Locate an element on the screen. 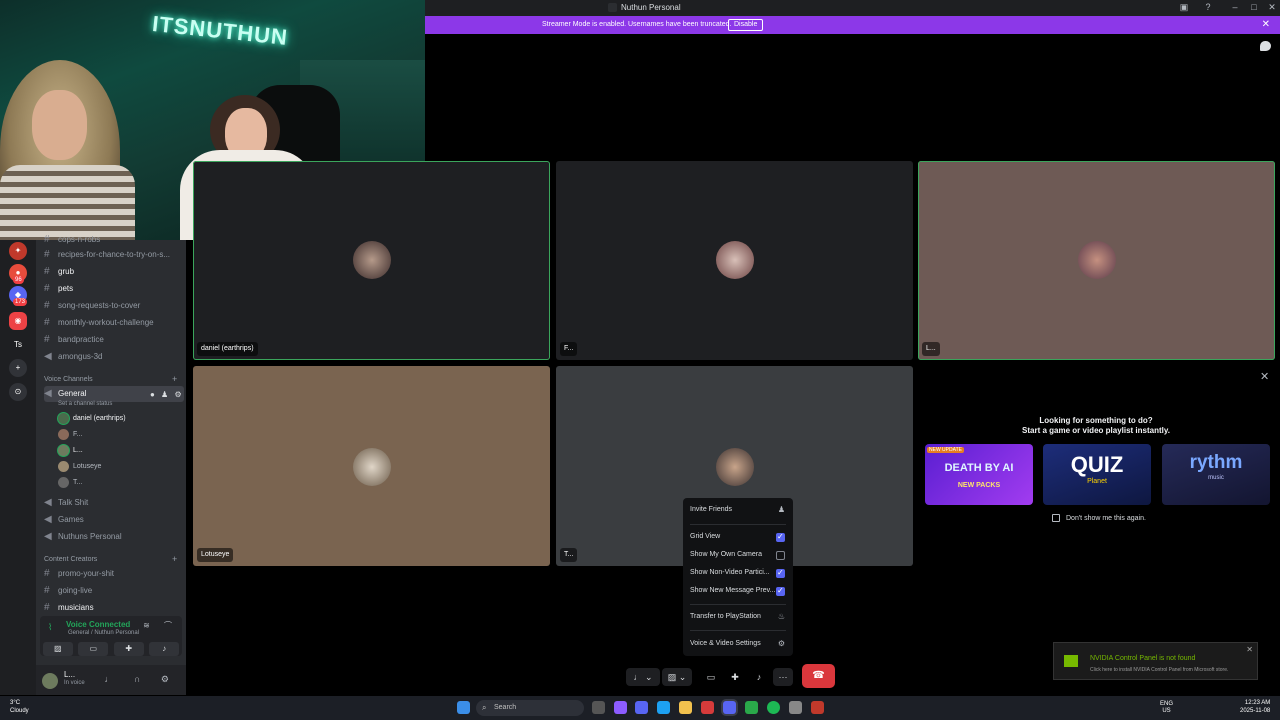 The width and height of the screenshot is (1280, 720). menu-item-grid-view: Grid View is located at coordinates (739, 537).